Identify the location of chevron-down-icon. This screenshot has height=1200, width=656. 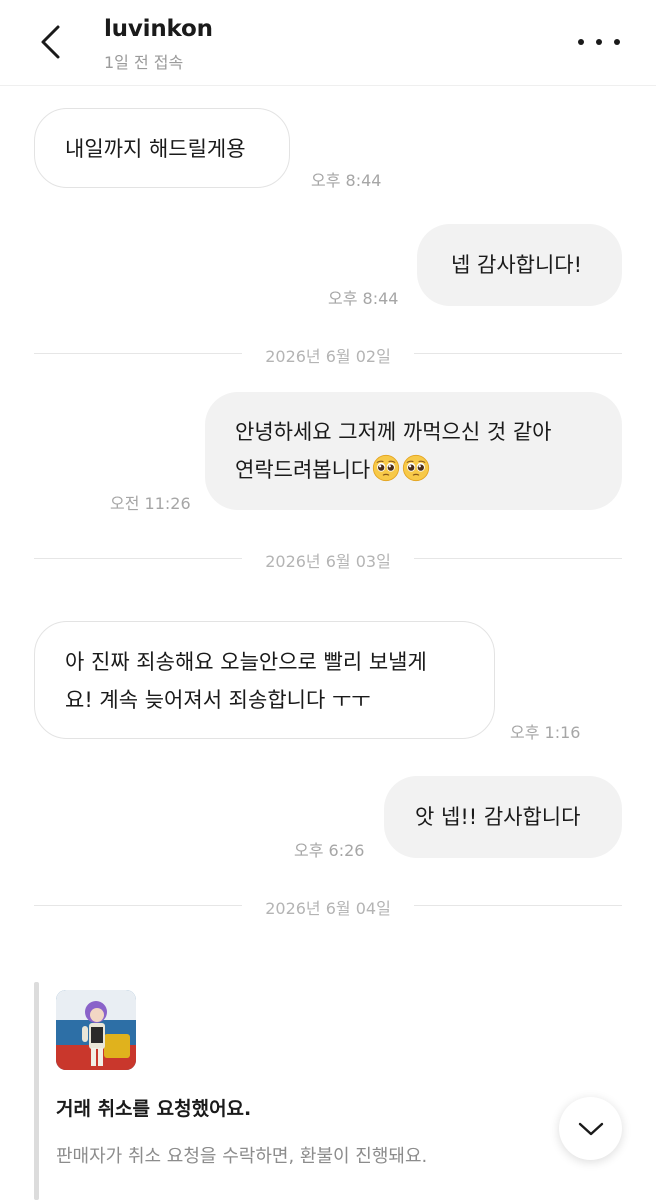
(590, 1128).